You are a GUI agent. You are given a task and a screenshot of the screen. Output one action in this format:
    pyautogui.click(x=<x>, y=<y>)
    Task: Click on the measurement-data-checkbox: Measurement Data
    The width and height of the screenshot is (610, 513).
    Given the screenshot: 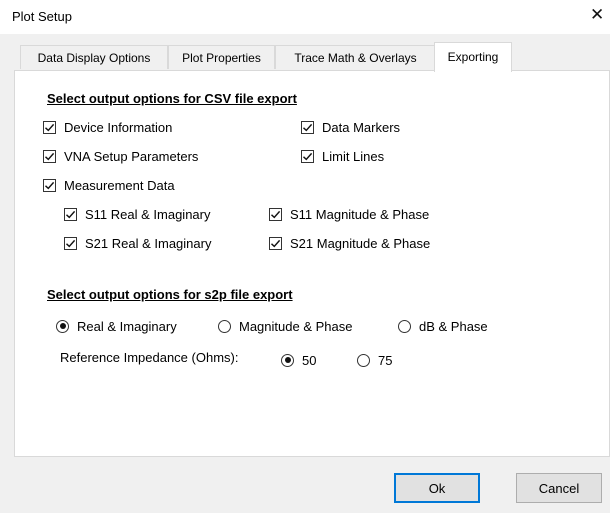 What is the action you would take?
    pyautogui.click(x=109, y=185)
    